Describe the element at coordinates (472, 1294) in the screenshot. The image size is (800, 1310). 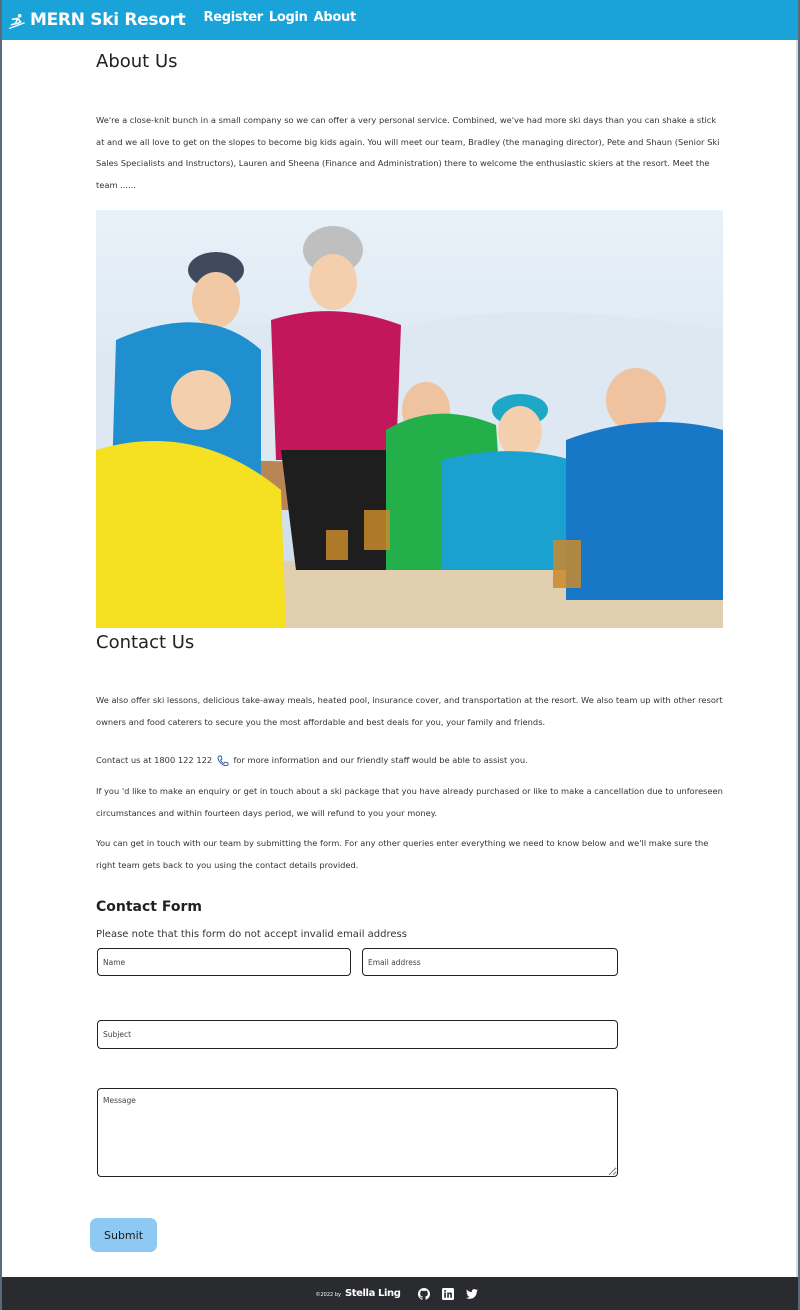
I see `twitter-icon` at that location.